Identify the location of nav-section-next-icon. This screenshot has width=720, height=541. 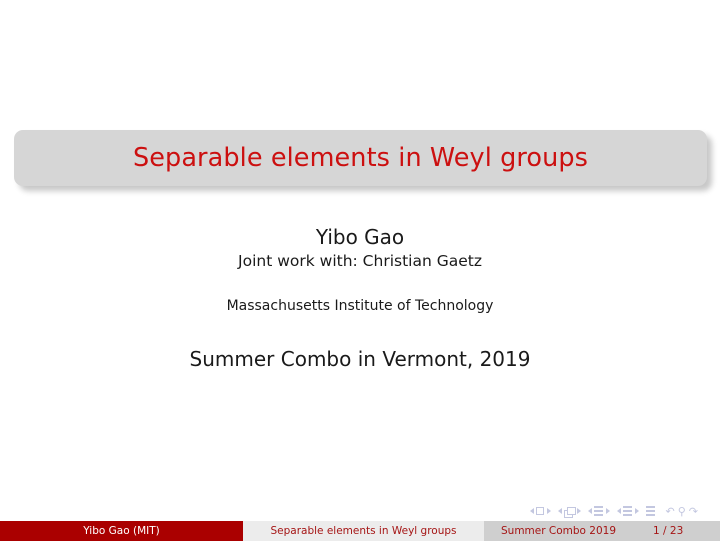
(636, 511).